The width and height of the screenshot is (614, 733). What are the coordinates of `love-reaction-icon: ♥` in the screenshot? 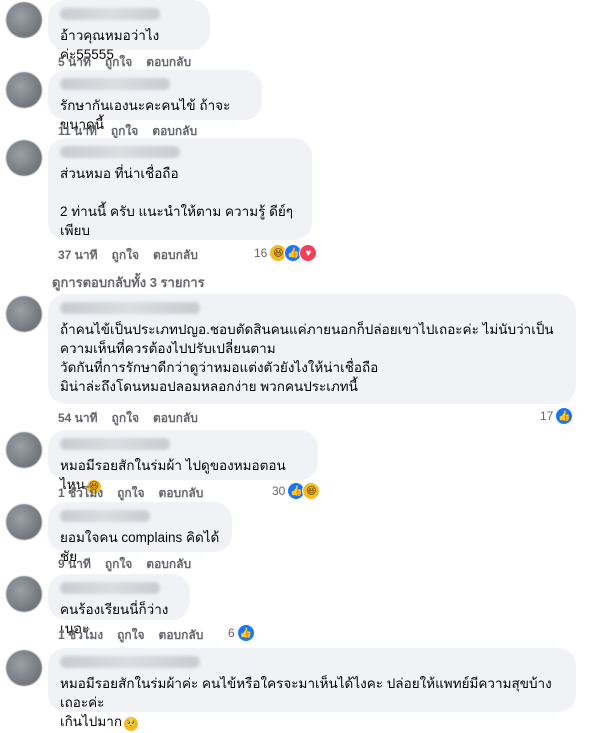 It's located at (308, 253).